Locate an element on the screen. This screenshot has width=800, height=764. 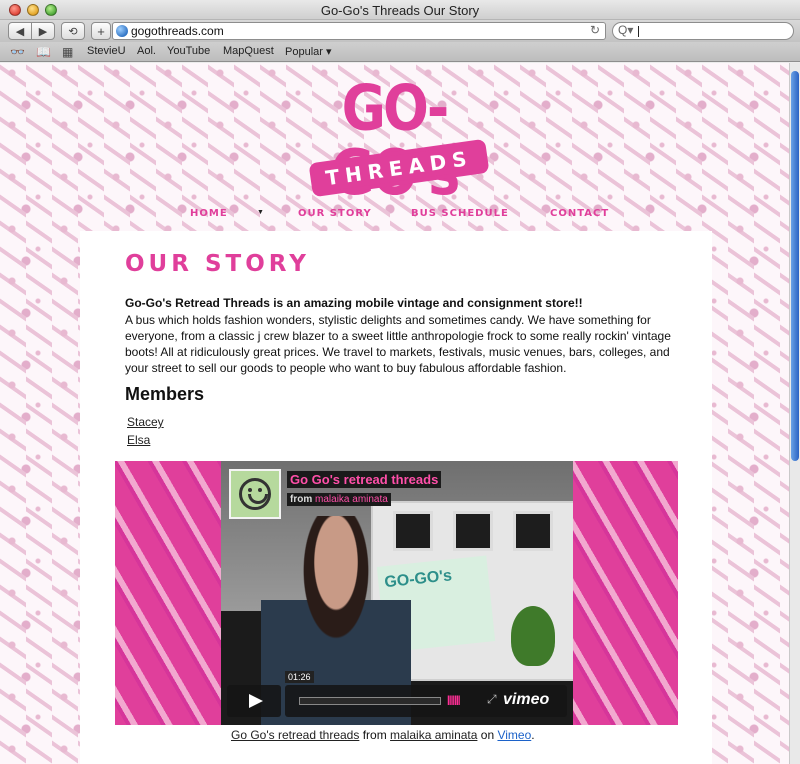
caption-from-text: from is located at coordinates (374, 735).